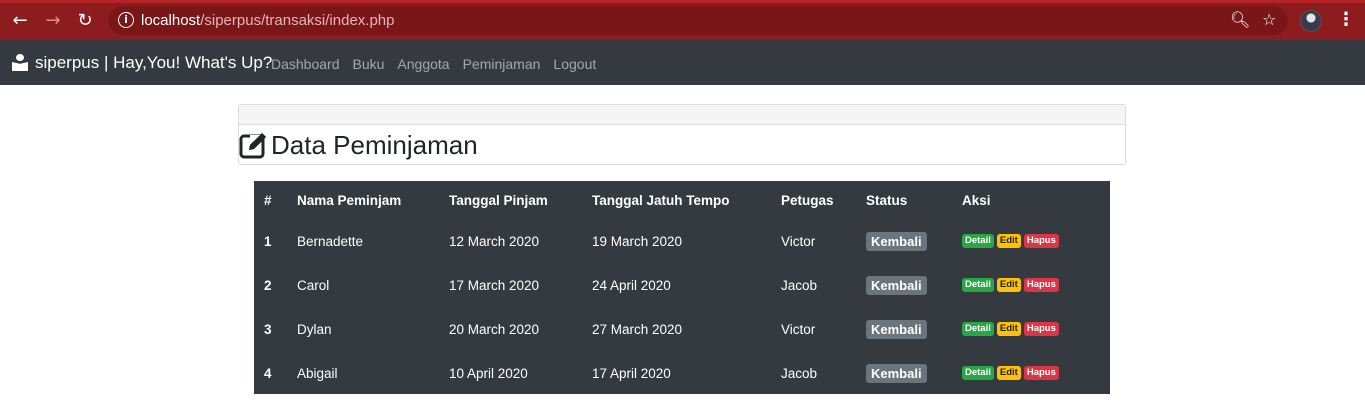 The height and width of the screenshot is (414, 1365). Describe the element at coordinates (498, 200) in the screenshot. I see `col-header-tanggal-pinjam: Tanggal Pinjam` at that location.